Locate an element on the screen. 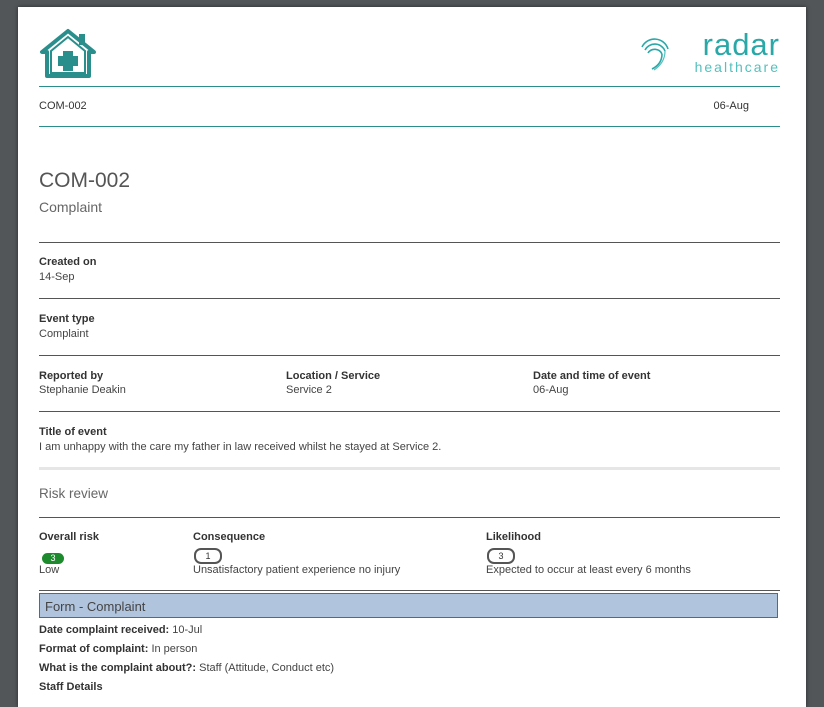  reported-by-value: Stephanie Deakin is located at coordinates (82, 390).